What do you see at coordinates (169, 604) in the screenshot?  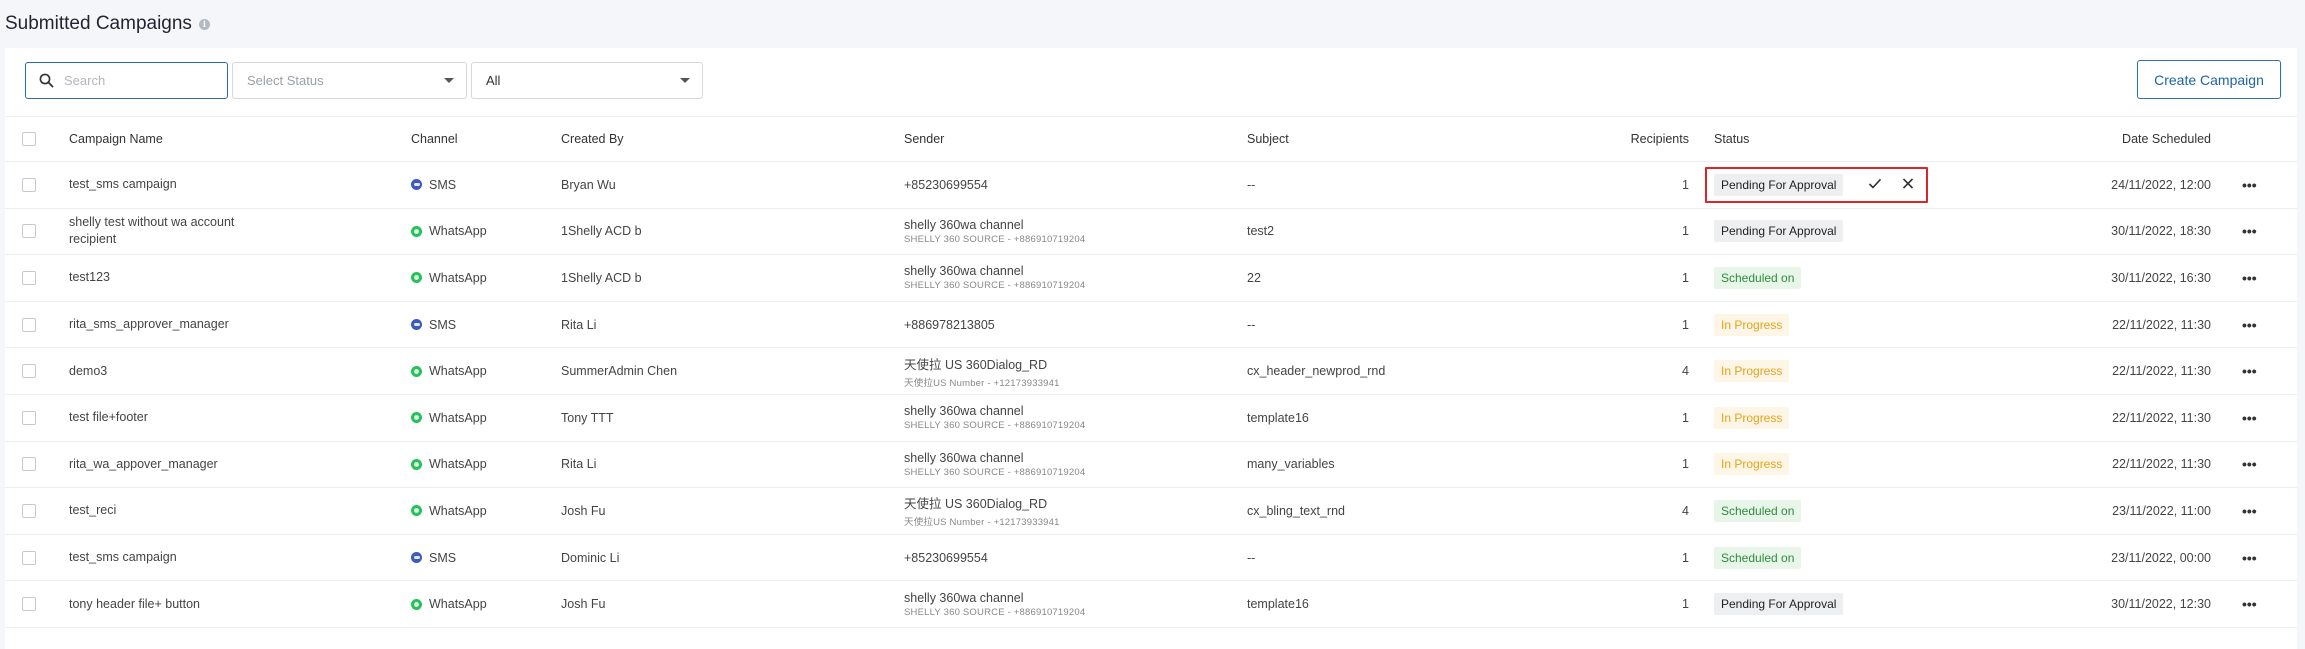 I see `campaign-name: tony header file+ button` at bounding box center [169, 604].